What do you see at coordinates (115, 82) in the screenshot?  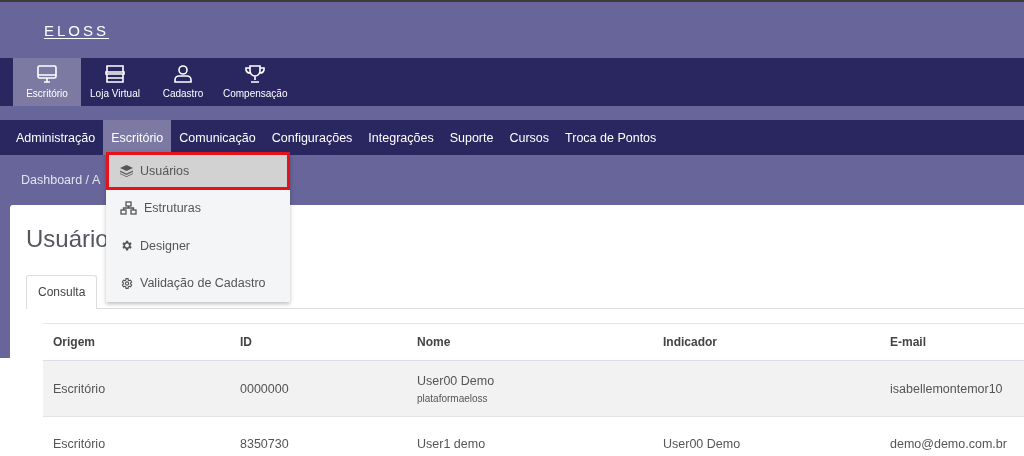 I see `app-tab: Loja Virtual` at bounding box center [115, 82].